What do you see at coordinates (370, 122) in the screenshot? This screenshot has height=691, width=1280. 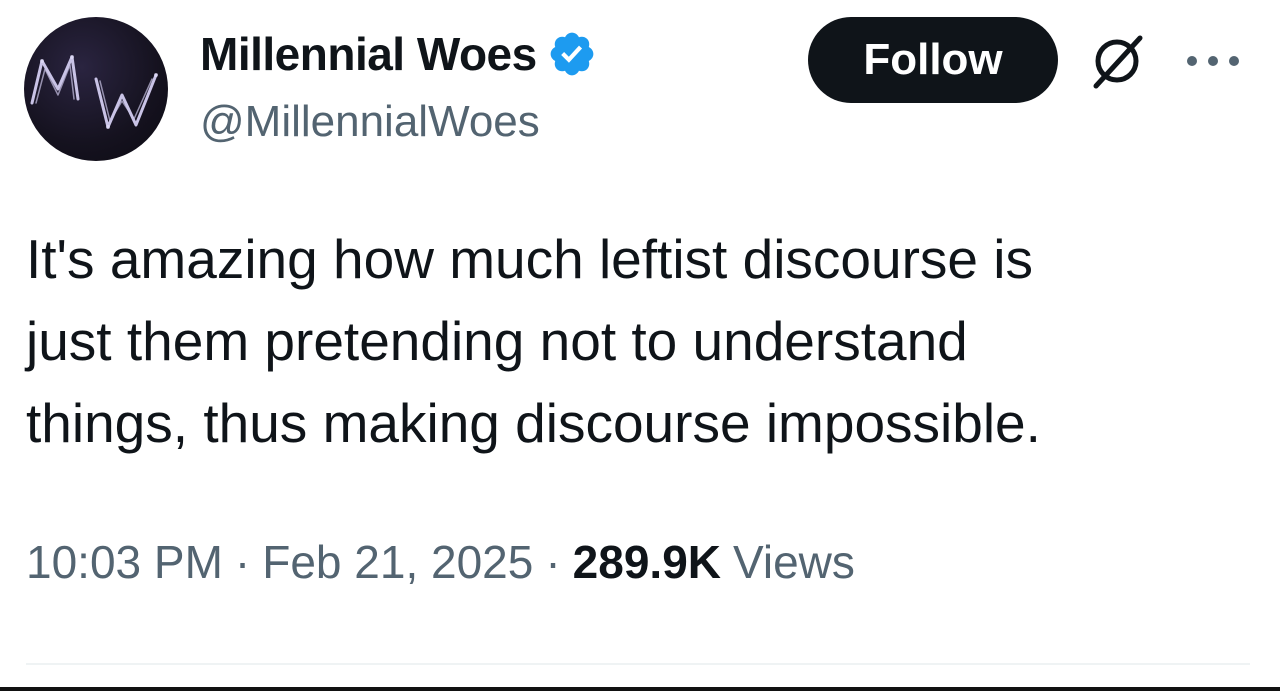 I see `author-handle: @MillennialWoes` at bounding box center [370, 122].